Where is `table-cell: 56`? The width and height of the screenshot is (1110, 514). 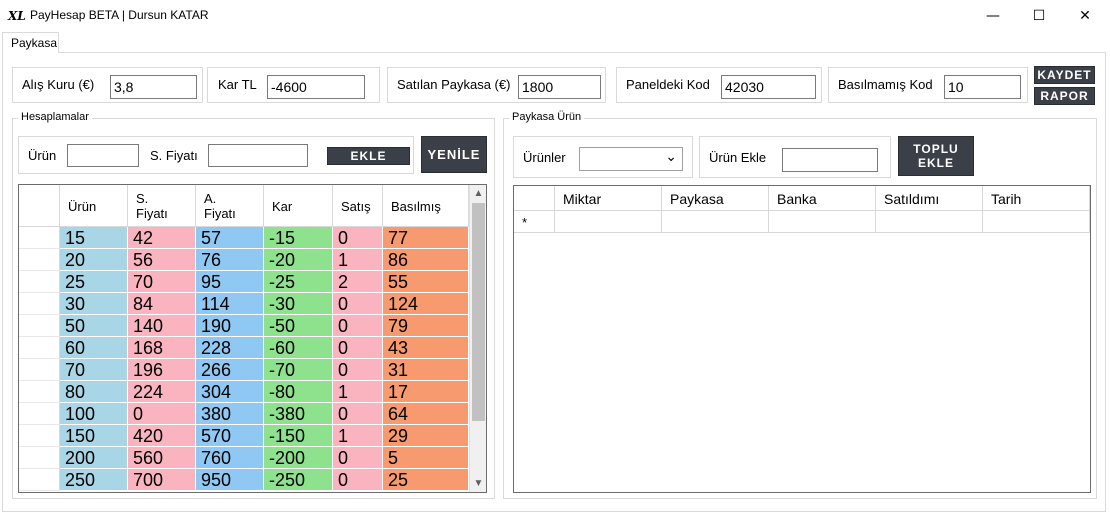
table-cell: 56 is located at coordinates (162, 260).